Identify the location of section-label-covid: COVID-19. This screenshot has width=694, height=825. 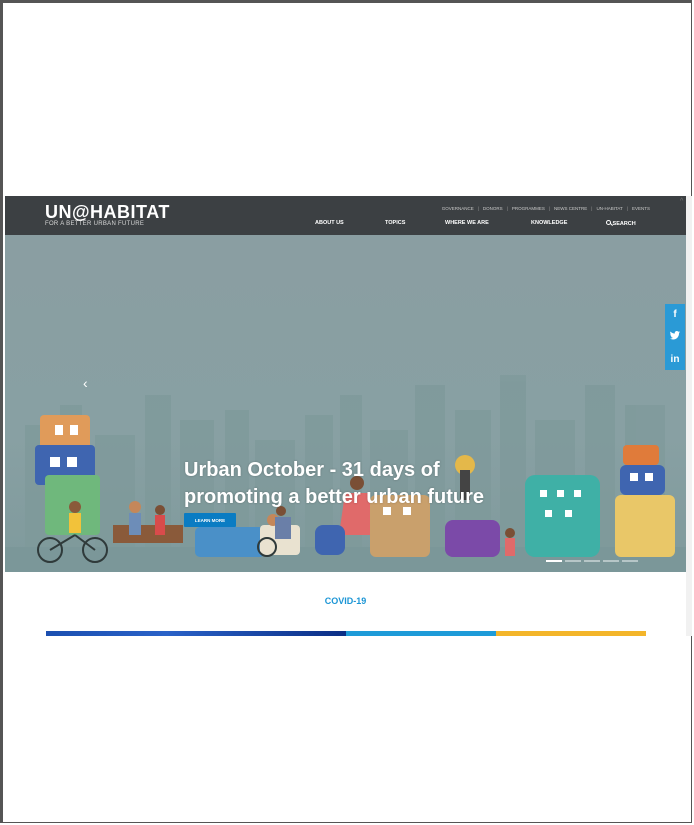
(345, 601).